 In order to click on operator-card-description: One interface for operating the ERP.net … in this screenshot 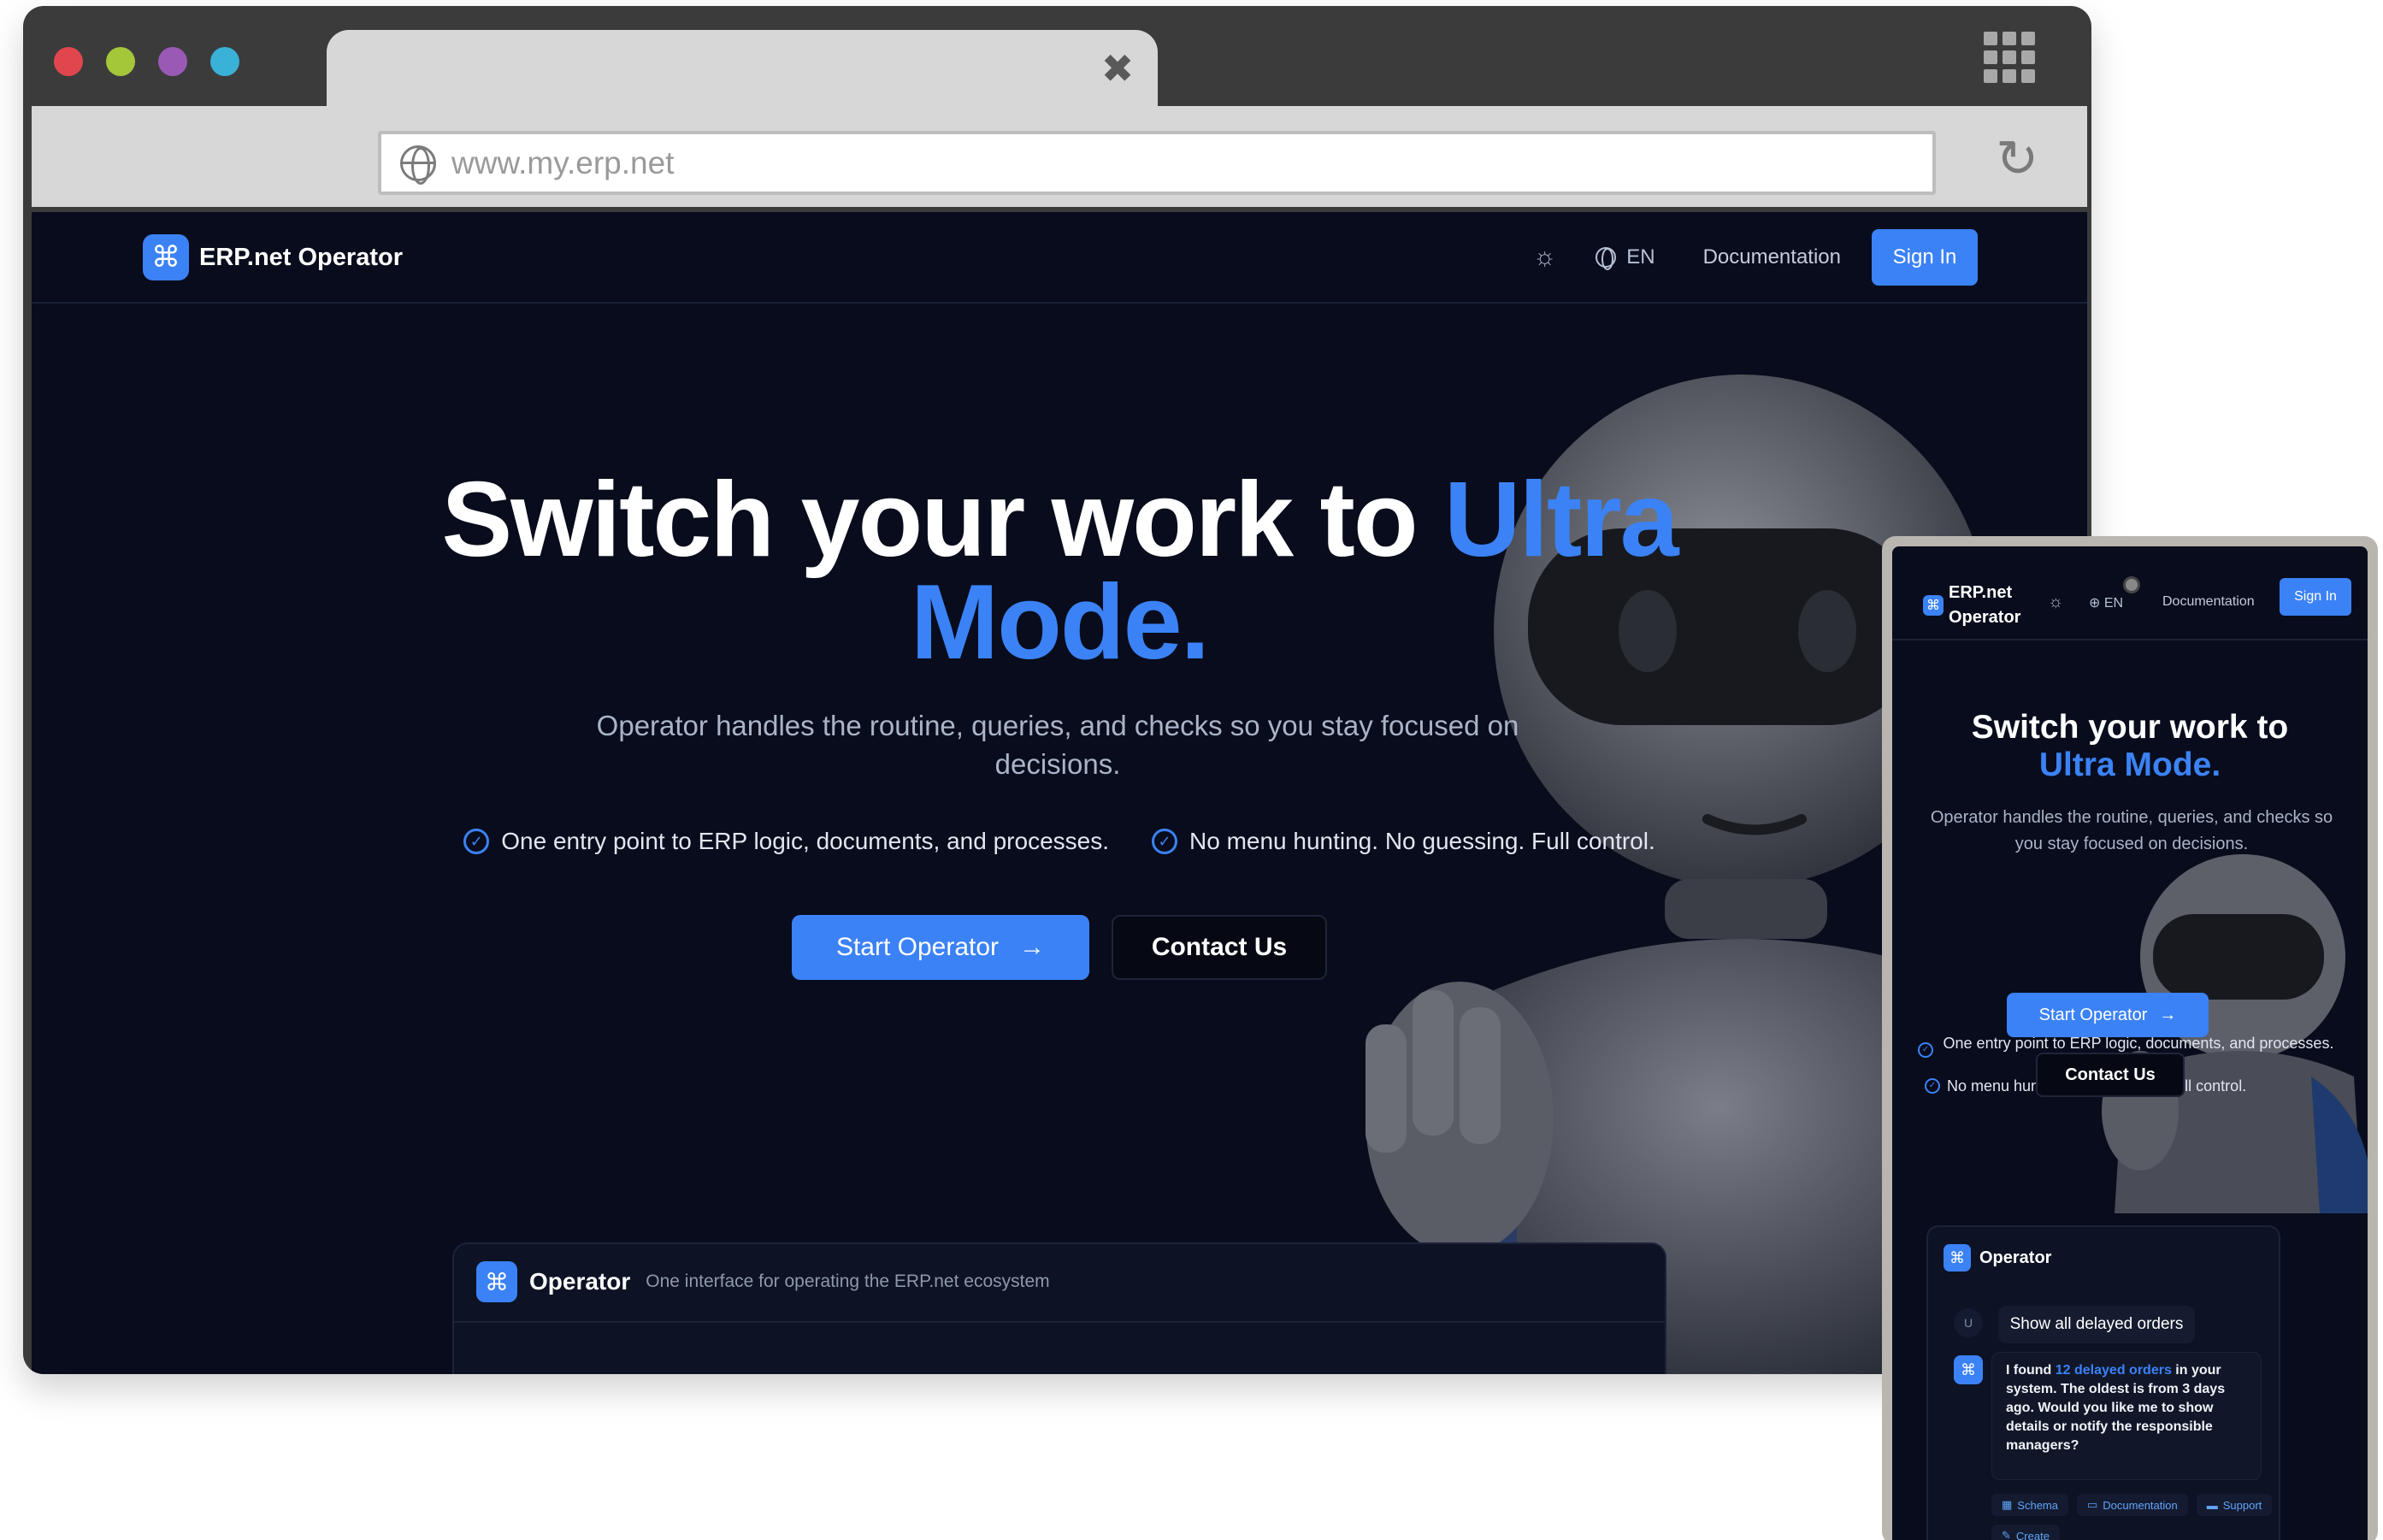, I will do `click(848, 1282)`.